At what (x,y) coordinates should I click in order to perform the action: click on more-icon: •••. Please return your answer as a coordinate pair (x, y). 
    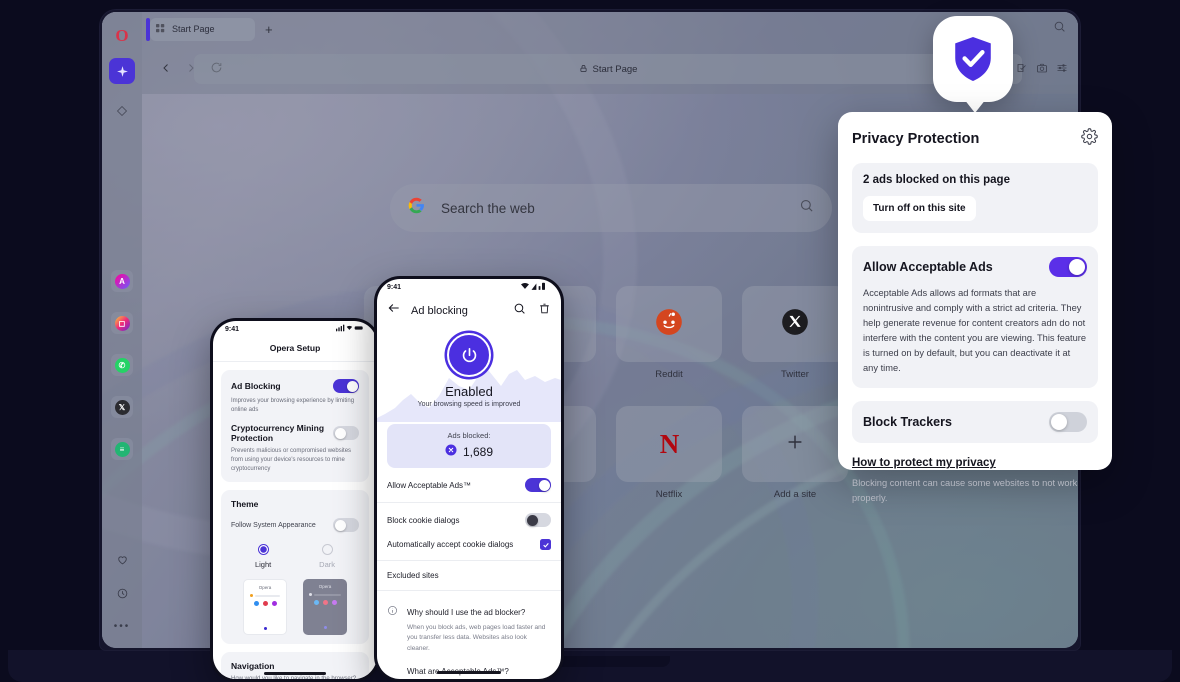
    Looking at the image, I should click on (122, 626).